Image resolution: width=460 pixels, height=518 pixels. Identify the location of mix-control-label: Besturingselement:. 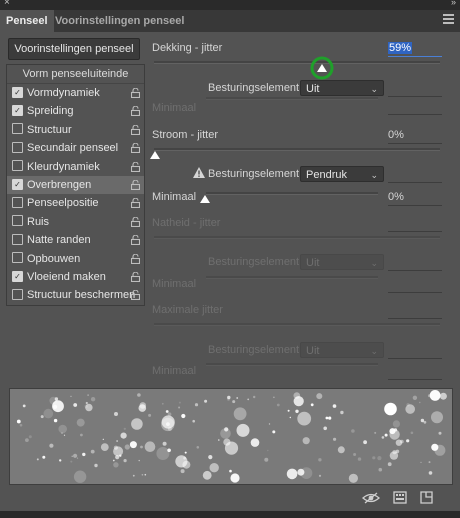
(255, 350).